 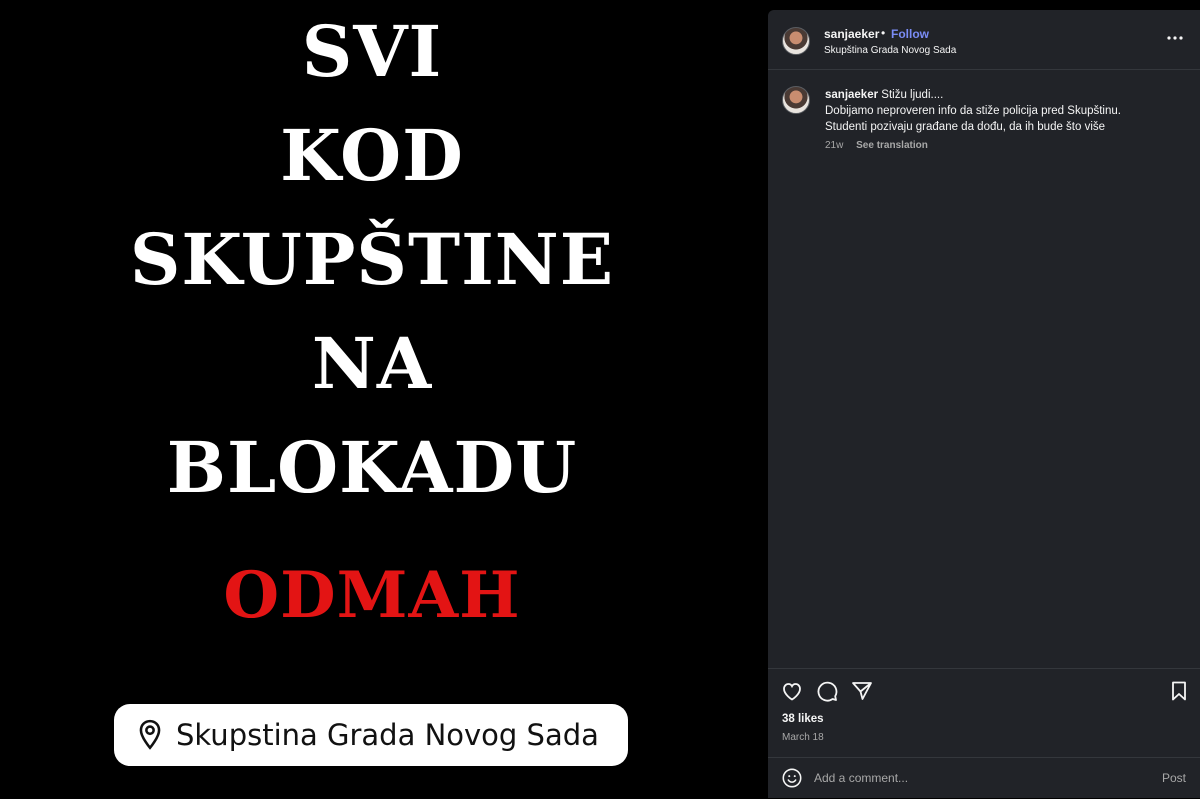 What do you see at coordinates (834, 145) in the screenshot?
I see `caption-age: 21w` at bounding box center [834, 145].